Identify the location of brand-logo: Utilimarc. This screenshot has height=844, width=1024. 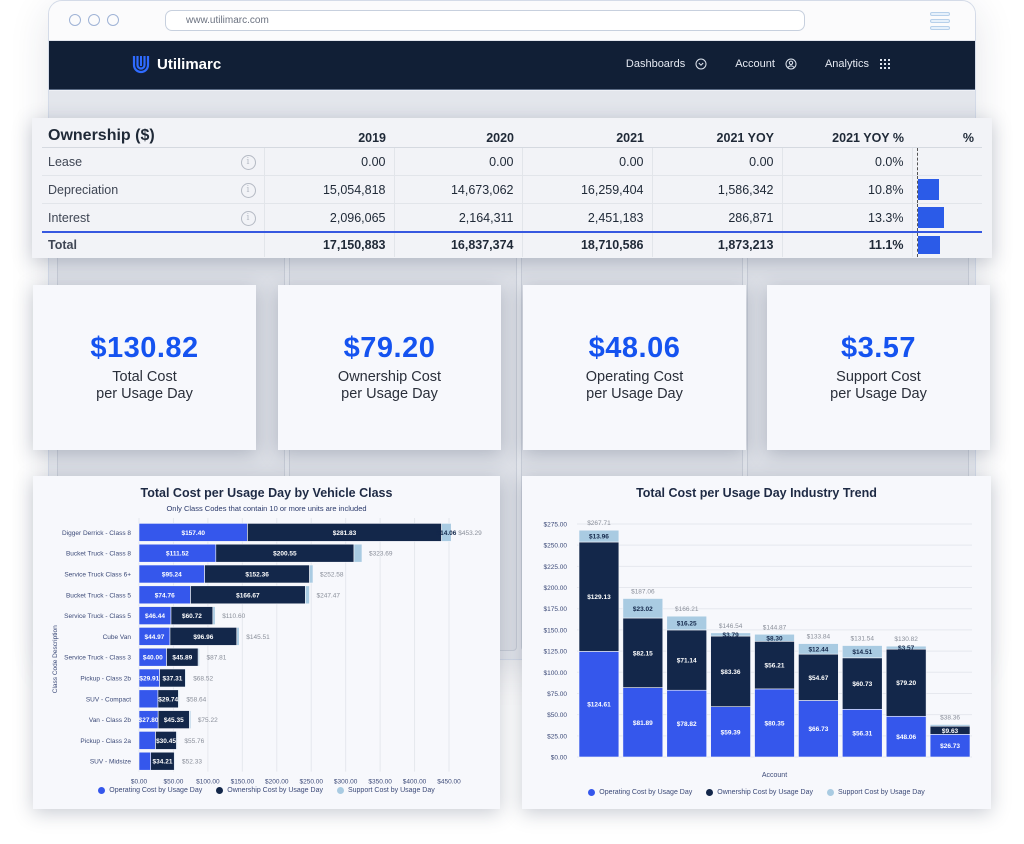
(176, 64).